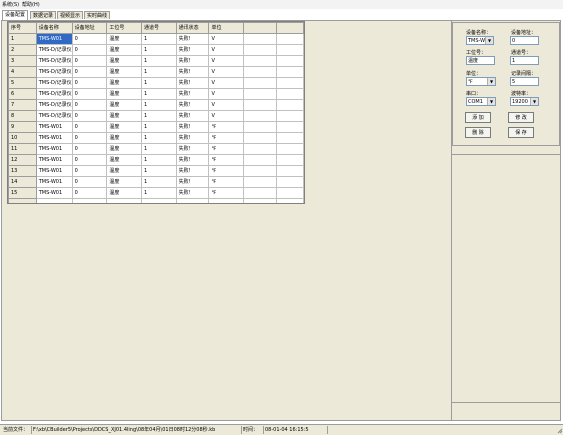 The height and width of the screenshot is (437, 563). Describe the element at coordinates (22, 50) in the screenshot. I see `cell-index: 2` at that location.